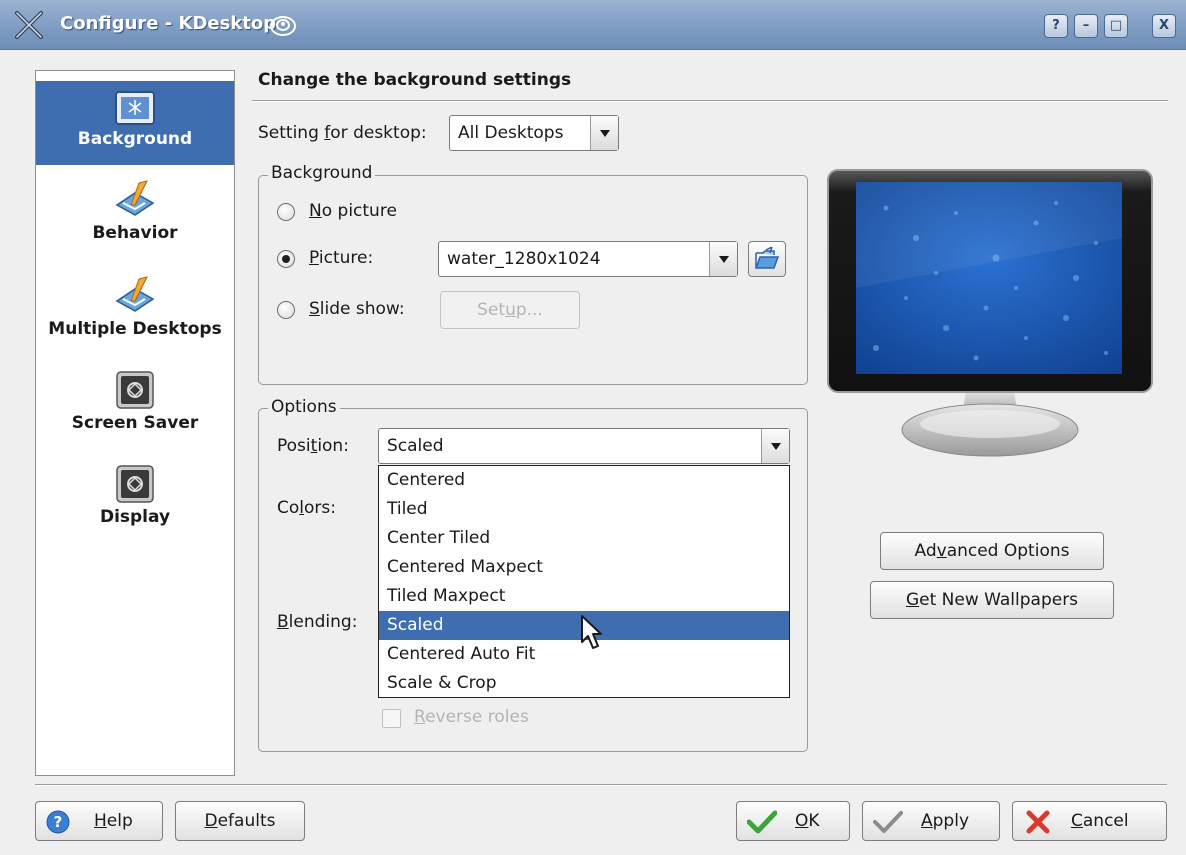 The image size is (1186, 855). Describe the element at coordinates (888, 822) in the screenshot. I see `apply-checkmark-icon` at that location.